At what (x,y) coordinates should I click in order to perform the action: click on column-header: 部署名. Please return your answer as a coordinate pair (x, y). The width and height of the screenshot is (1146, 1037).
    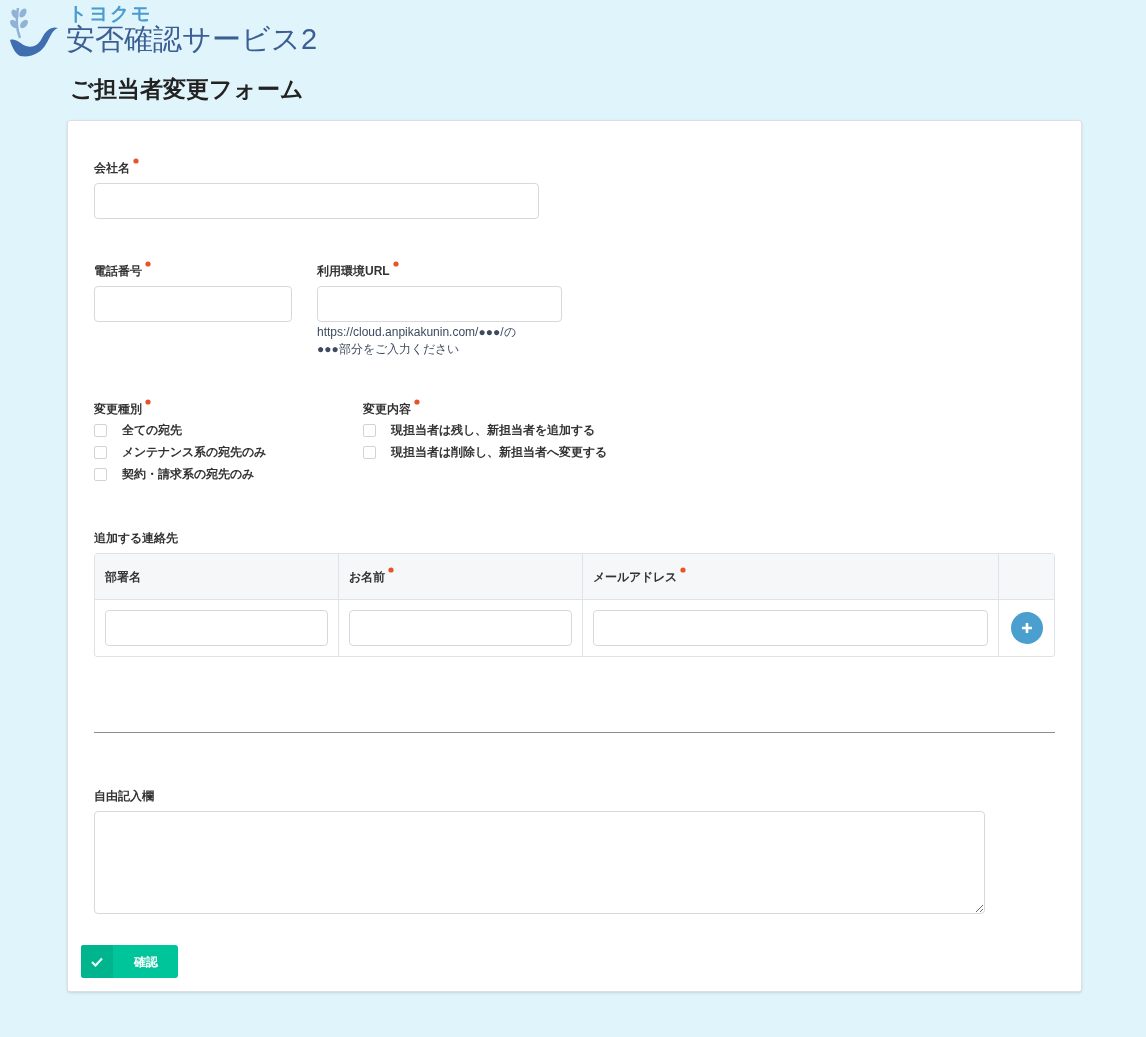
    Looking at the image, I should click on (123, 577).